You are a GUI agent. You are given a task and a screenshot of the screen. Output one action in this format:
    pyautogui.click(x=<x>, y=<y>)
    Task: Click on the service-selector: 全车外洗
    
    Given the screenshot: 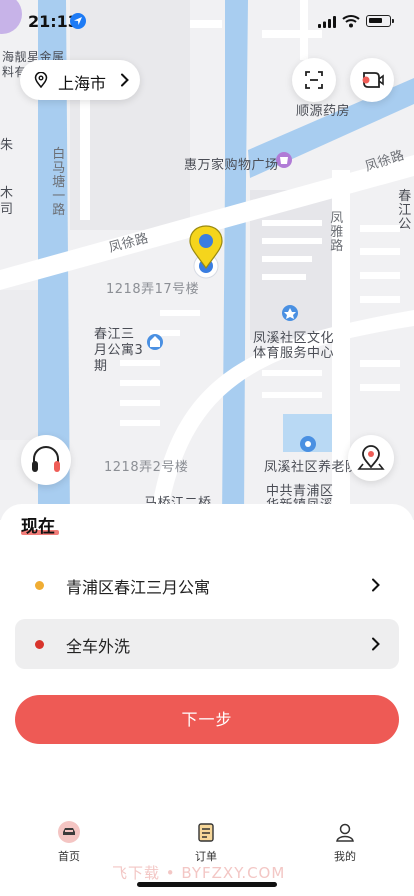 What is the action you would take?
    pyautogui.click(x=207, y=644)
    